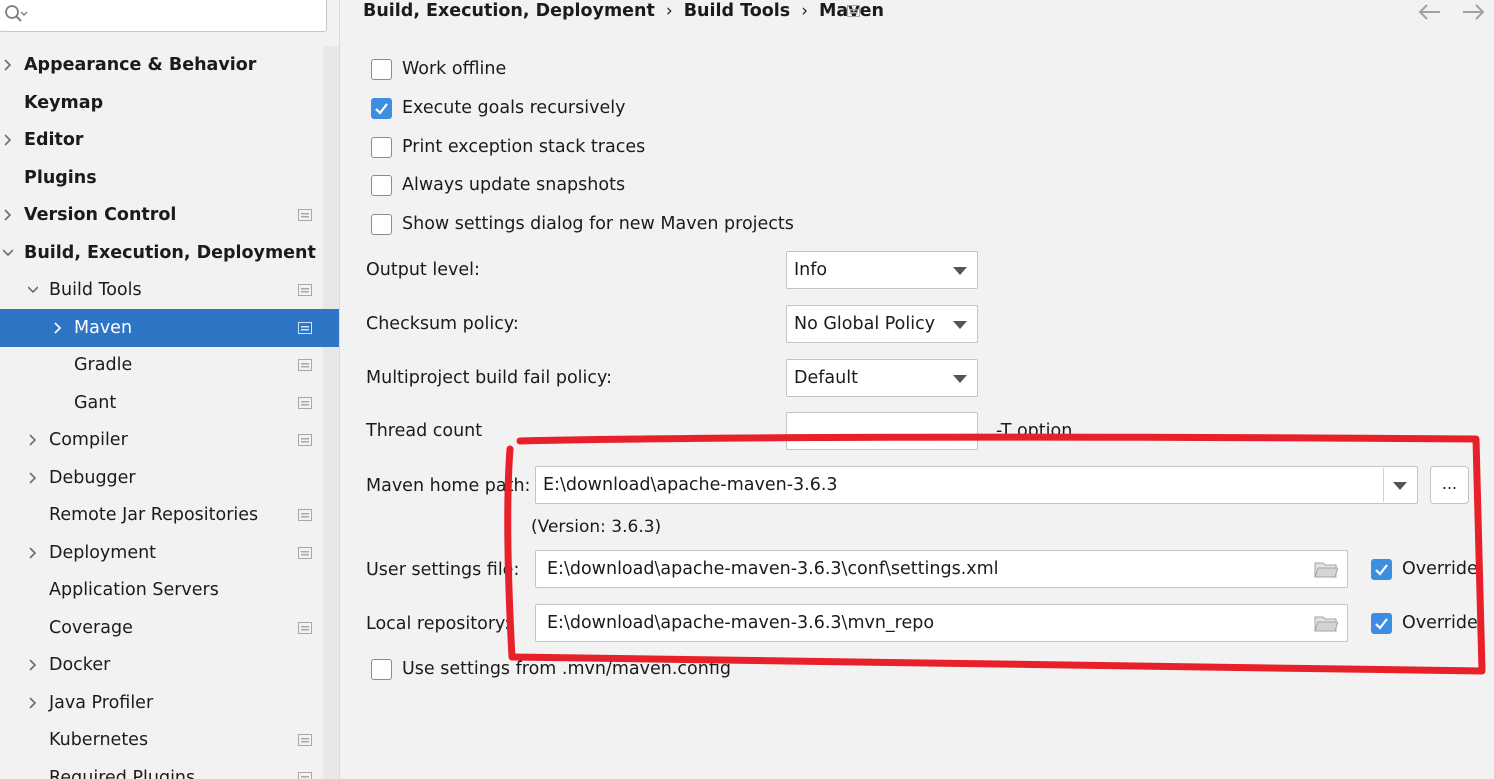  What do you see at coordinates (941, 623) in the screenshot?
I see `local-repository-field: E:\download\apache-maven-3.6.3\mvn_repo` at bounding box center [941, 623].